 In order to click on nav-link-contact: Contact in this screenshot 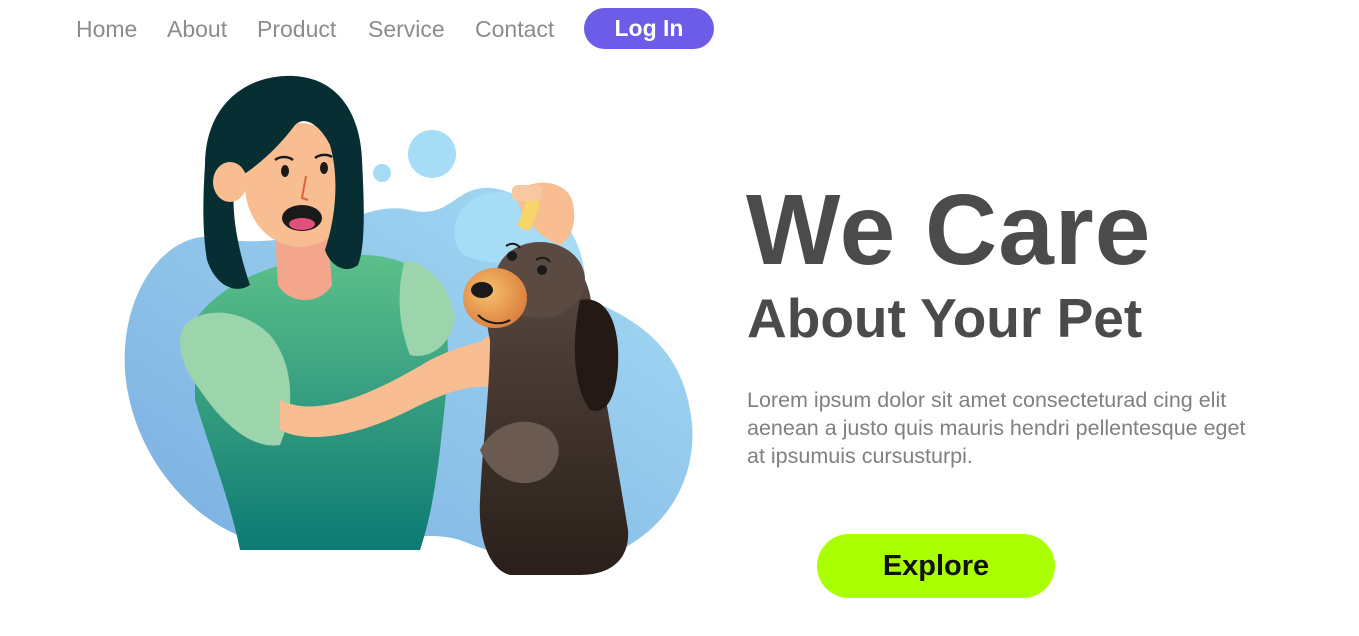, I will do `click(514, 29)`.